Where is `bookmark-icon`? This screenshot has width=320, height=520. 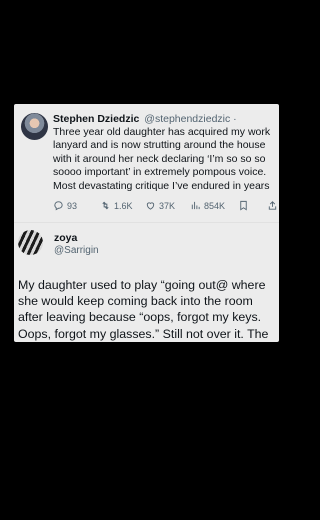
bookmark-icon is located at coordinates (243, 205).